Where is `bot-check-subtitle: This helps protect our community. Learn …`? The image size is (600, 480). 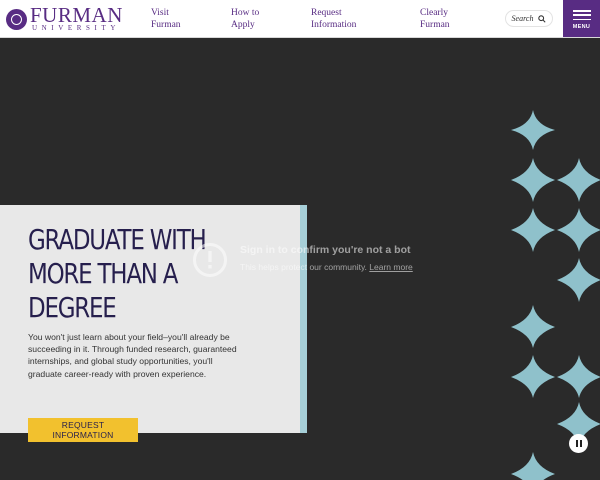
bot-check-subtitle: This helps protect our community. Learn … is located at coordinates (326, 267).